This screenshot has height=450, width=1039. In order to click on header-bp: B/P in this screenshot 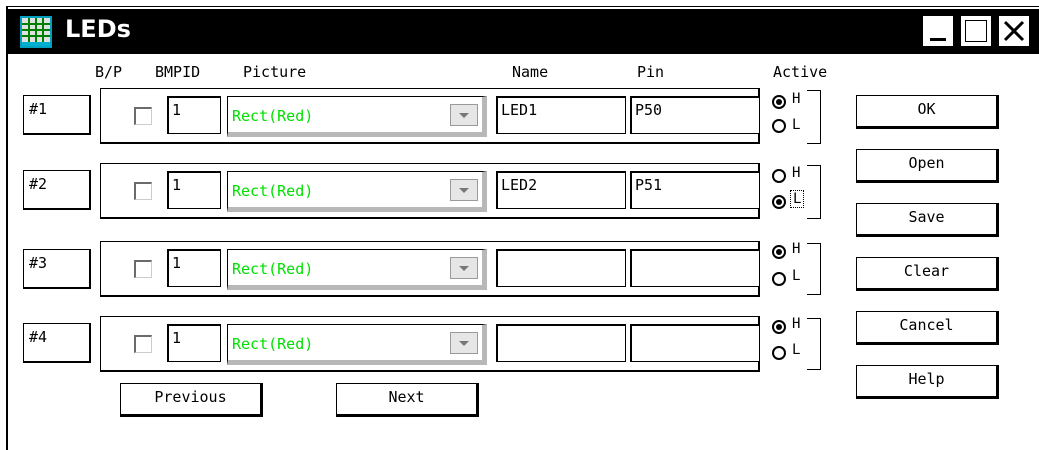, I will do `click(109, 72)`.